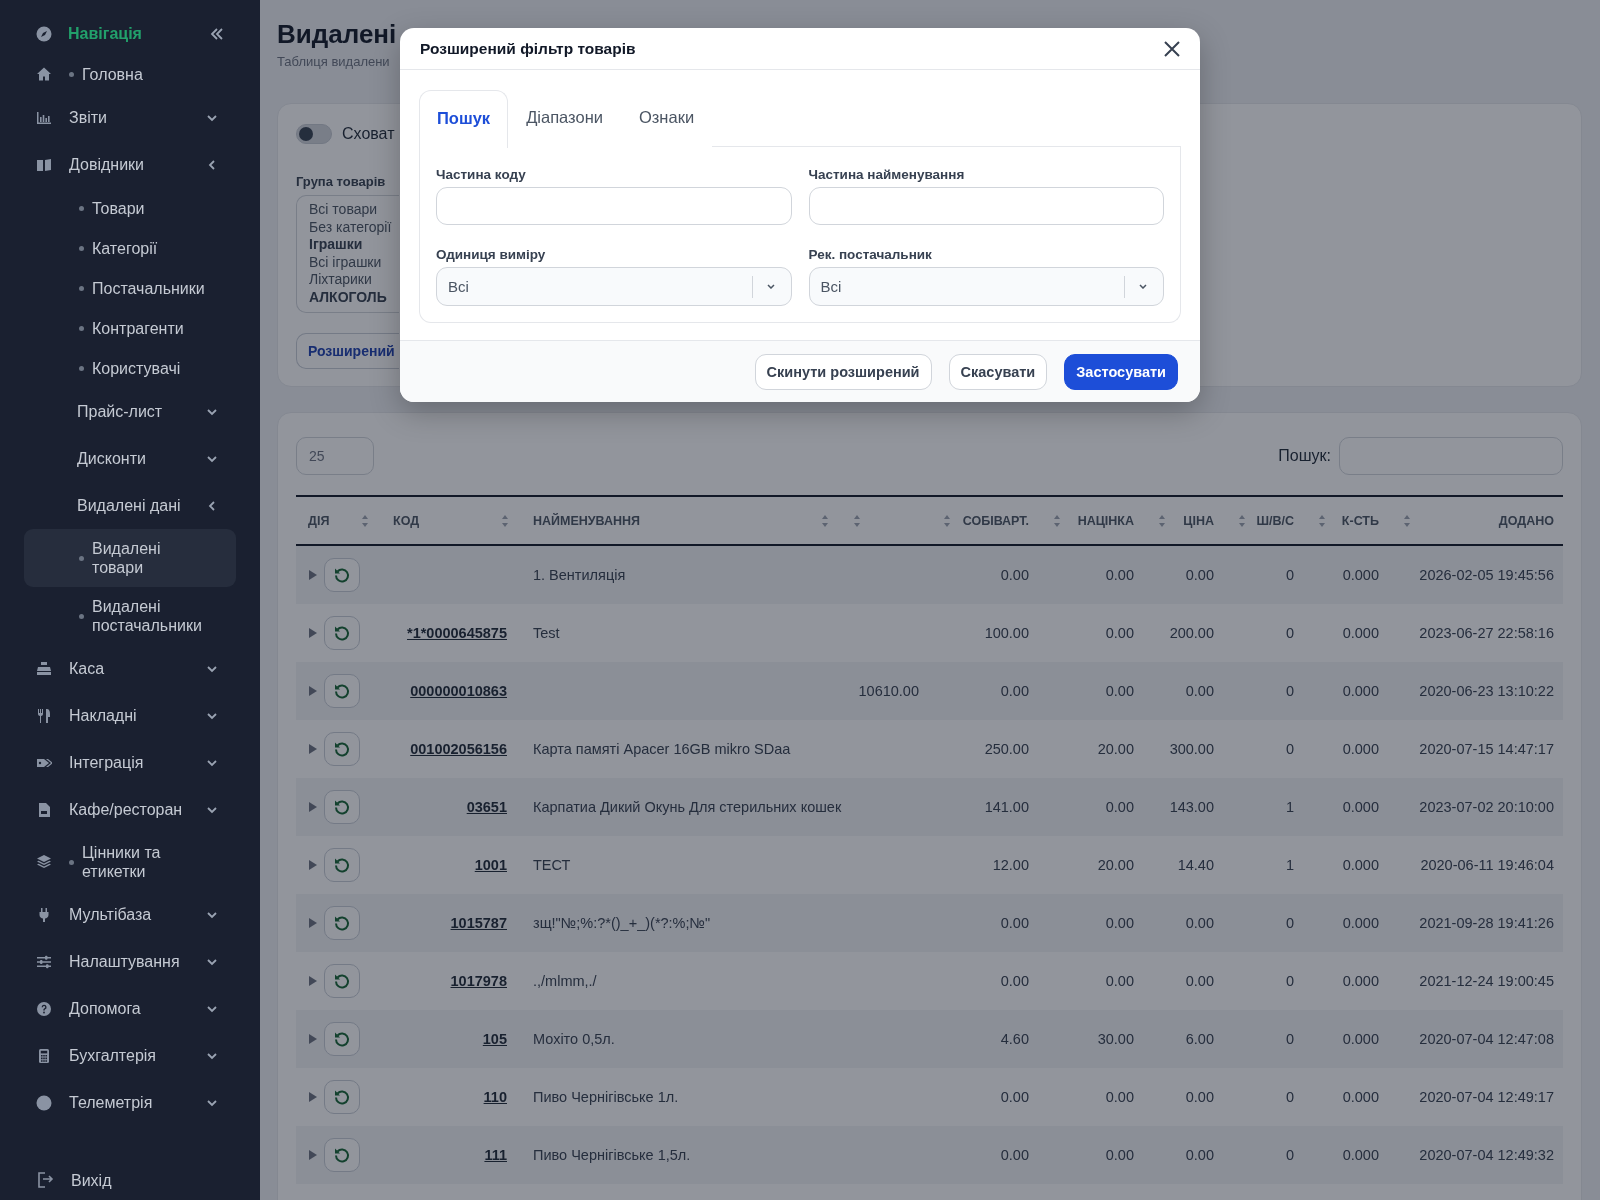  Describe the element at coordinates (130, 558) in the screenshot. I see `sidebar-link: Видалені товари` at that location.